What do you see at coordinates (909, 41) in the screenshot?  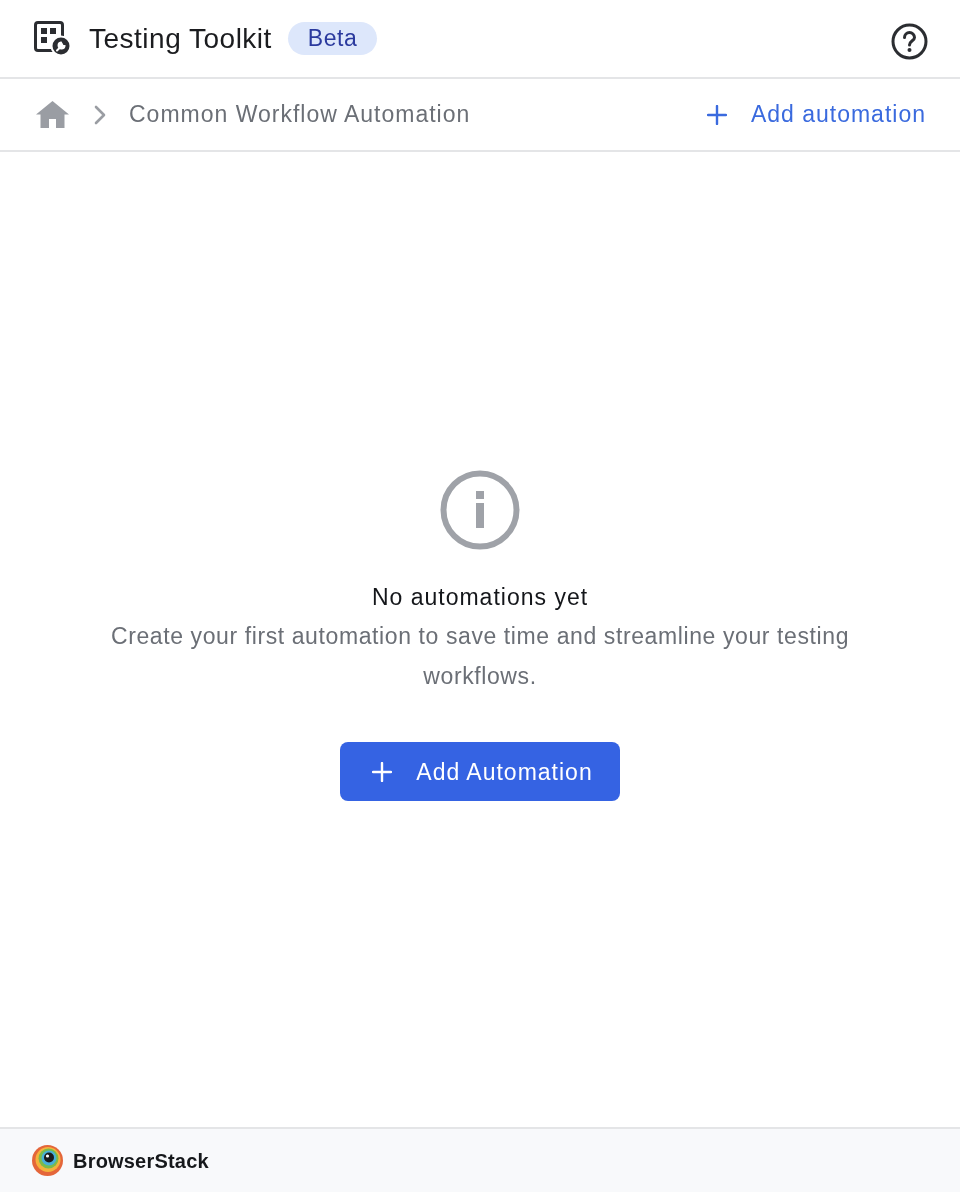 I see `help-icon` at bounding box center [909, 41].